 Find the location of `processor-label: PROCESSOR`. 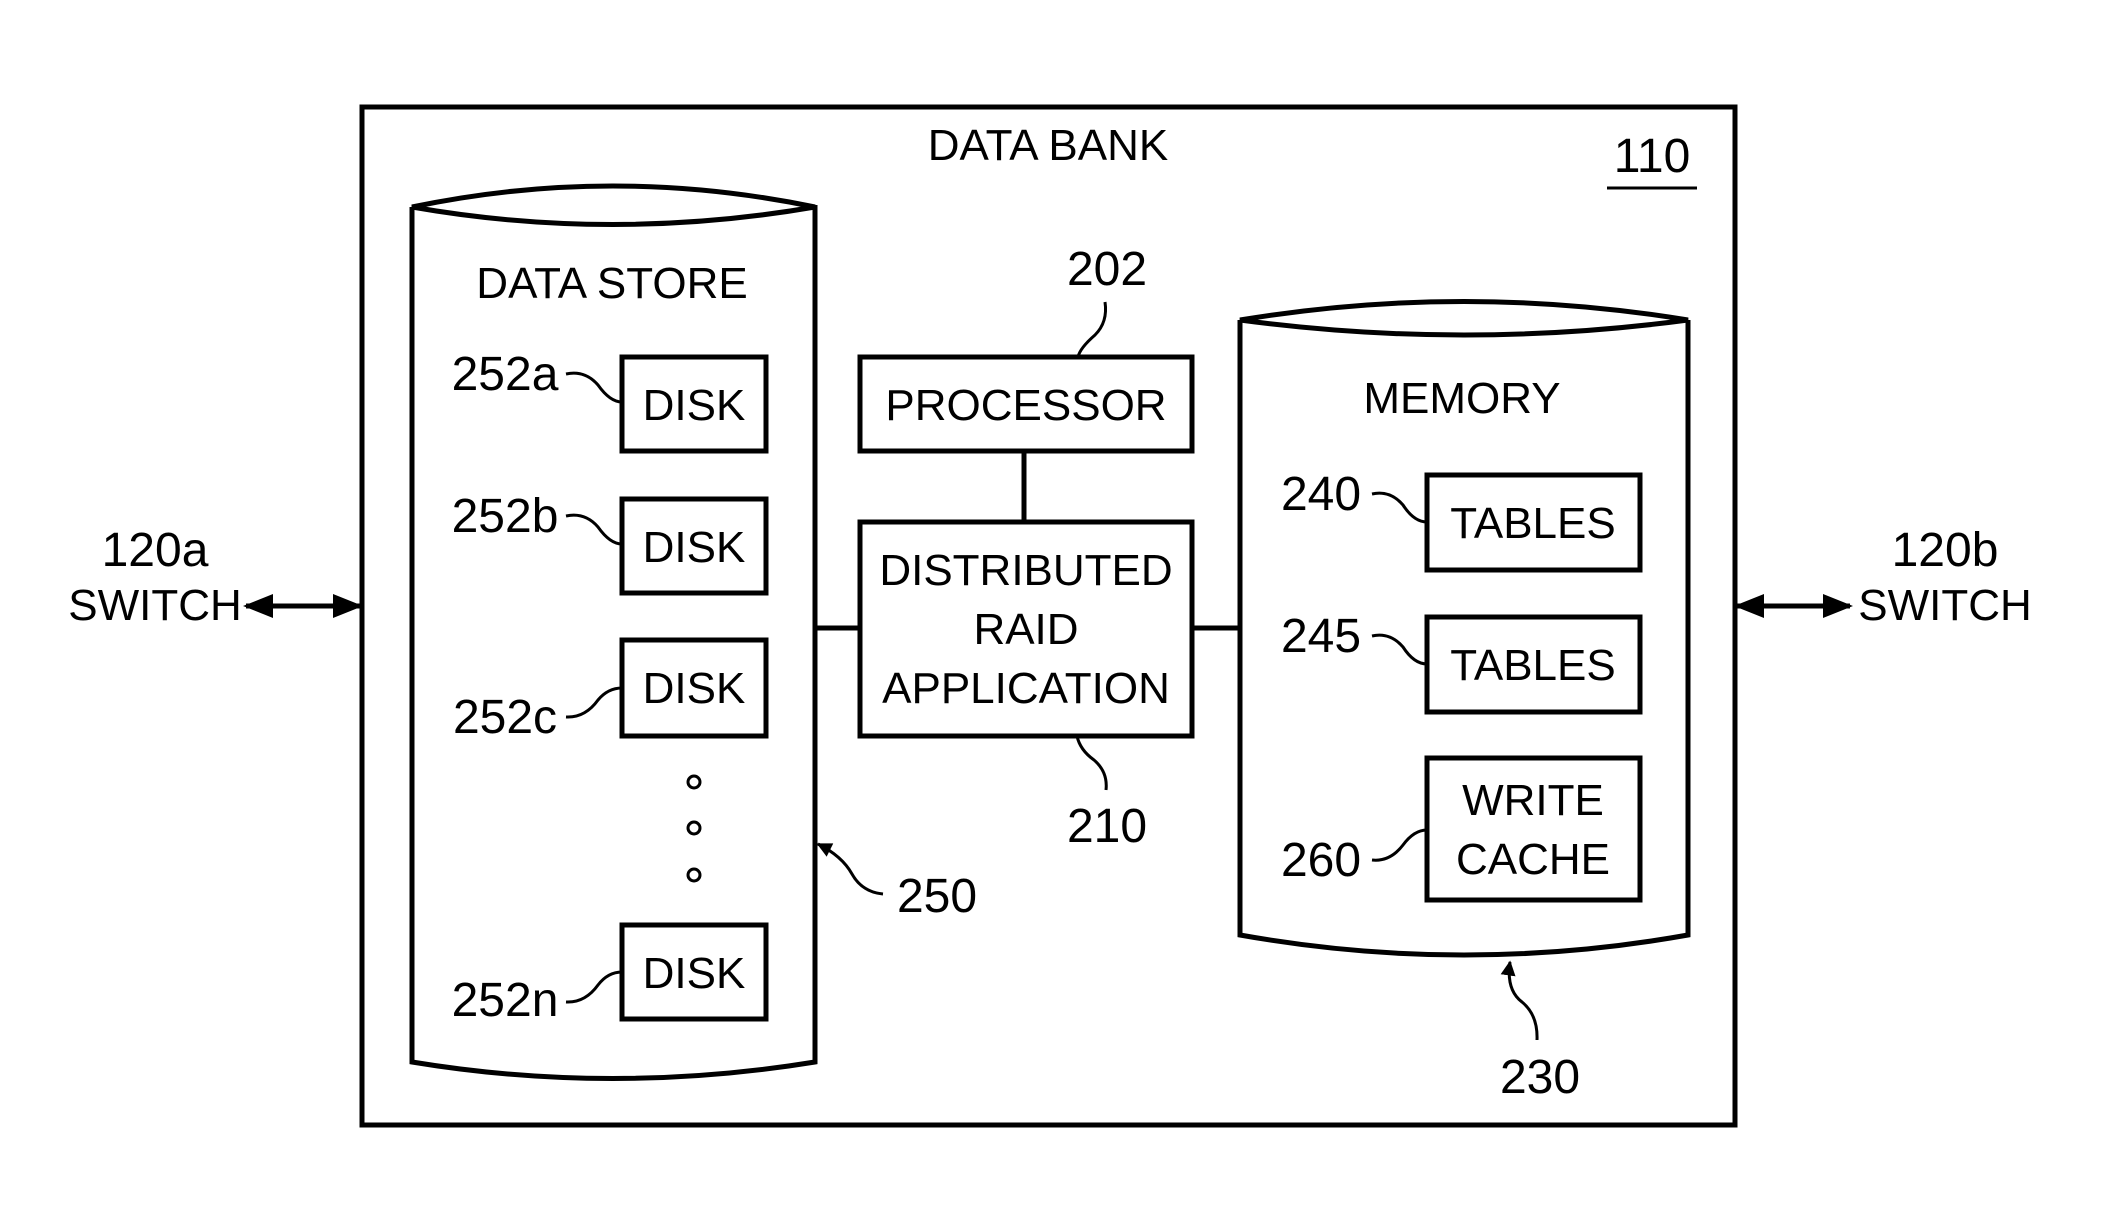

processor-label: PROCESSOR is located at coordinates (1025, 405).